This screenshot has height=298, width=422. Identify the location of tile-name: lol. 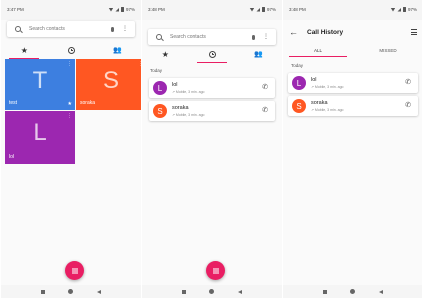
(12, 157).